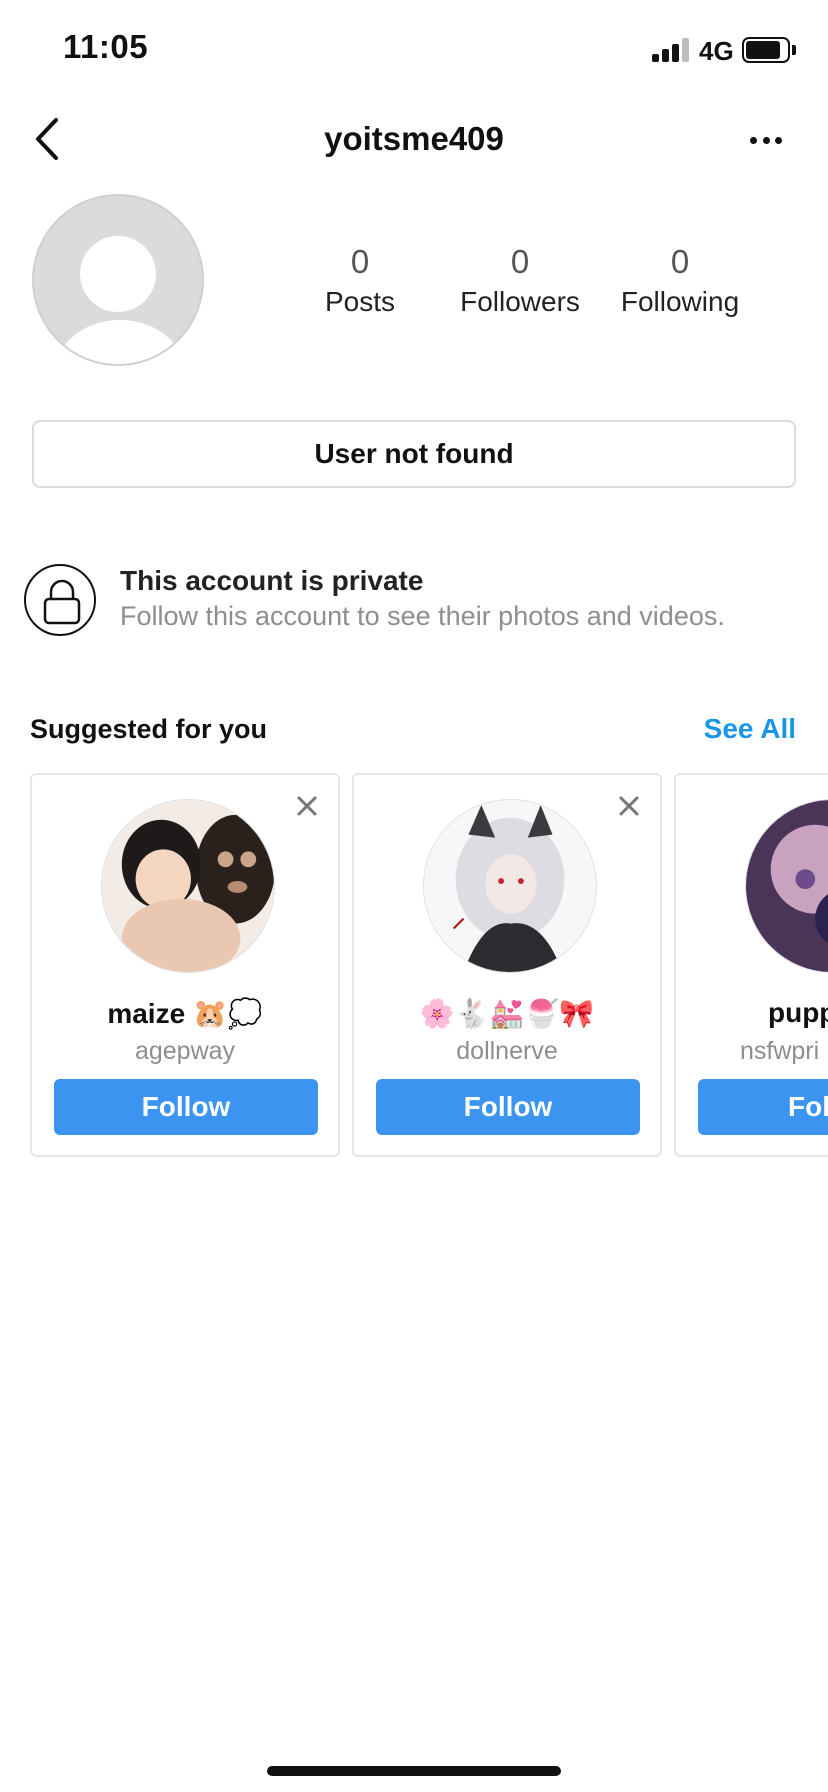 This screenshot has width=828, height=1792. I want to click on stat-posts: 0 Posts, so click(360, 281).